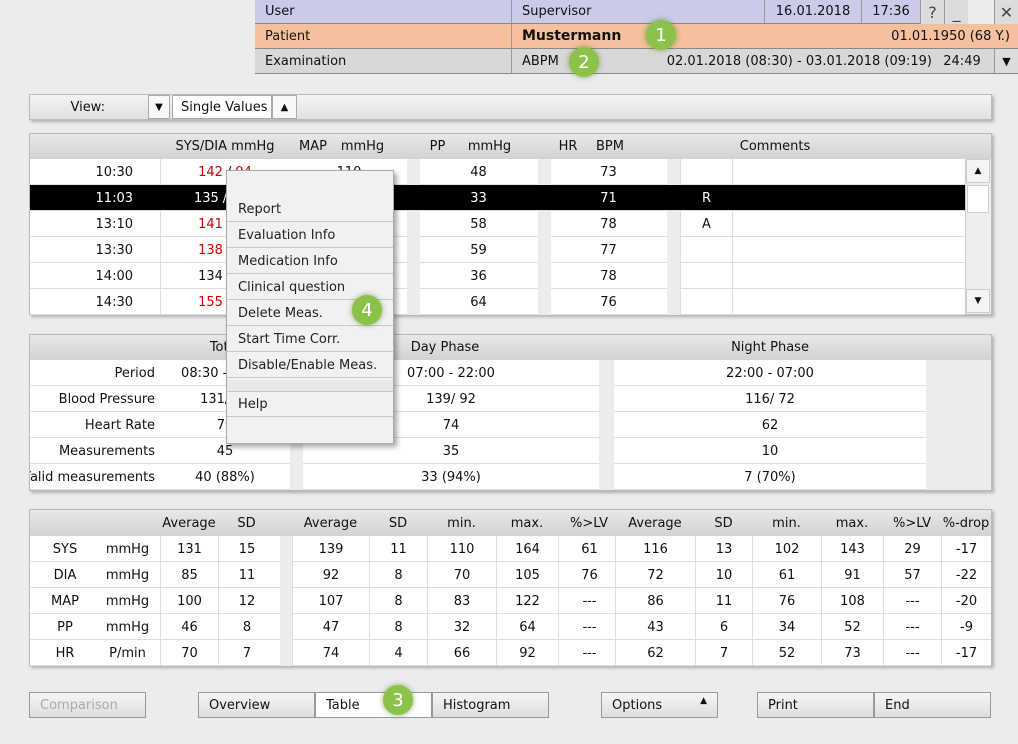  What do you see at coordinates (978, 199) in the screenshot?
I see `scroll-thumb` at bounding box center [978, 199].